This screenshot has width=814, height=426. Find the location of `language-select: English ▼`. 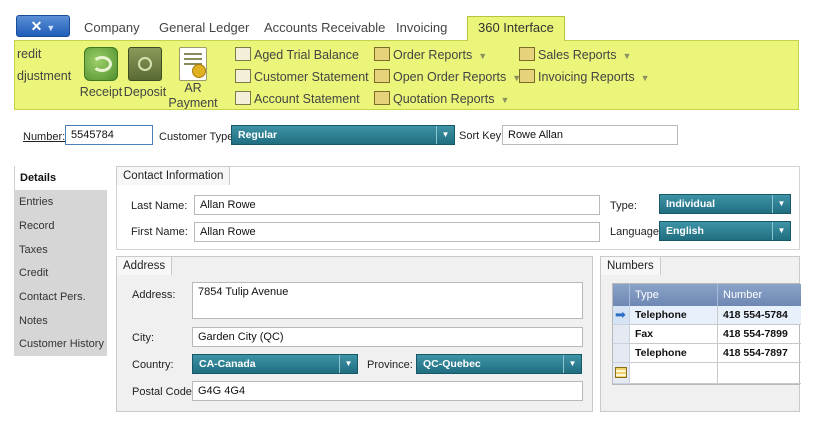

language-select: English ▼ is located at coordinates (725, 231).